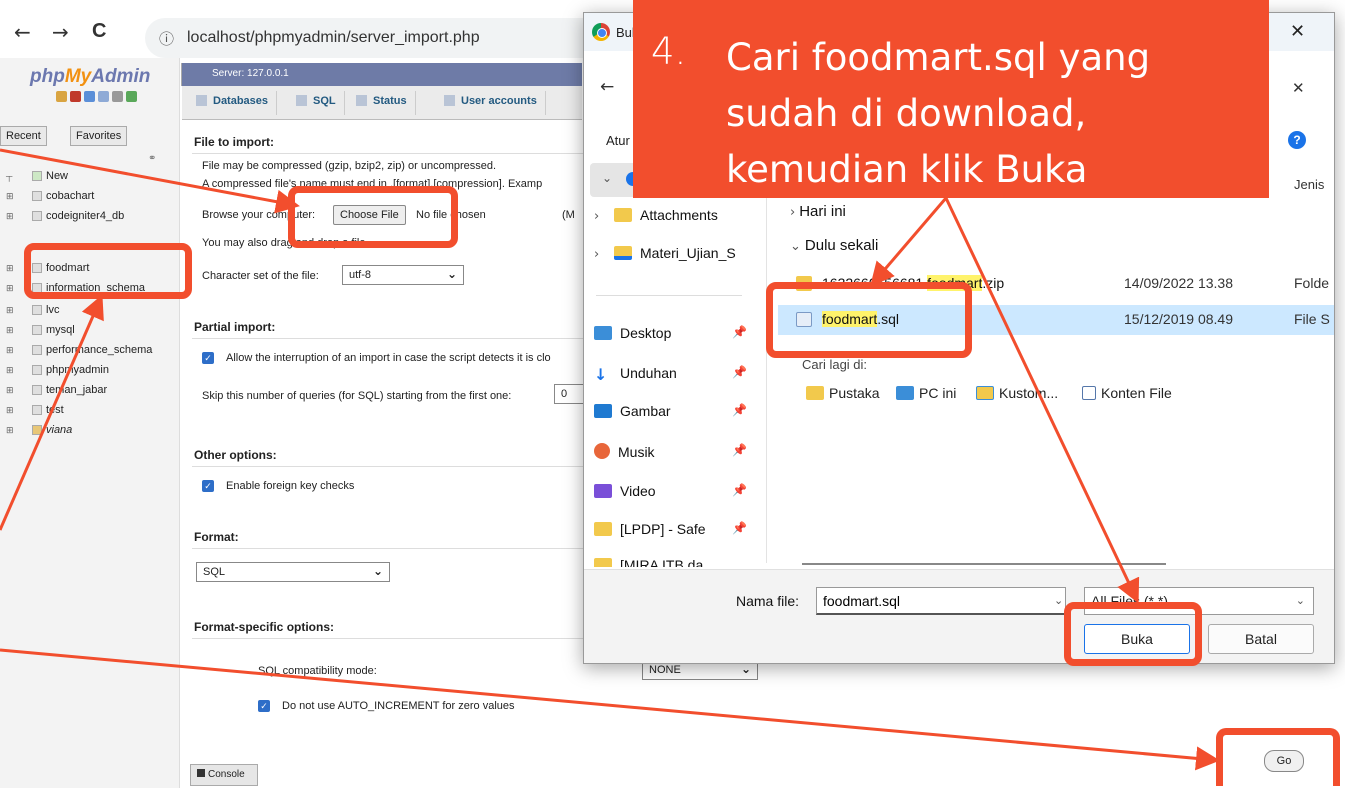 This screenshot has height=788, width=1345. I want to click on arrow-to-foodmart-db, so click(52, 412).